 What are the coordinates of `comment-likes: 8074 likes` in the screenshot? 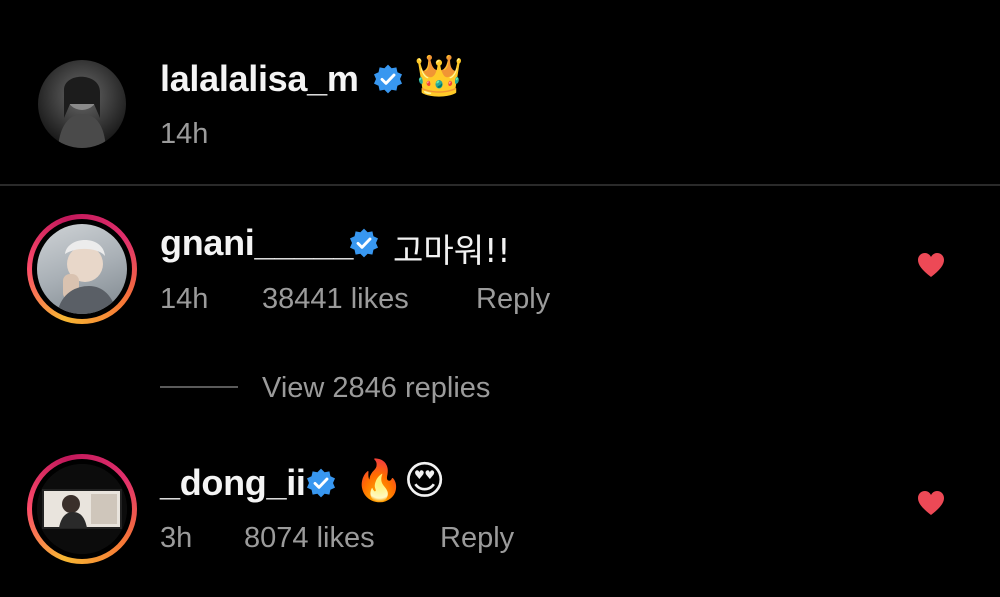 It's located at (309, 538).